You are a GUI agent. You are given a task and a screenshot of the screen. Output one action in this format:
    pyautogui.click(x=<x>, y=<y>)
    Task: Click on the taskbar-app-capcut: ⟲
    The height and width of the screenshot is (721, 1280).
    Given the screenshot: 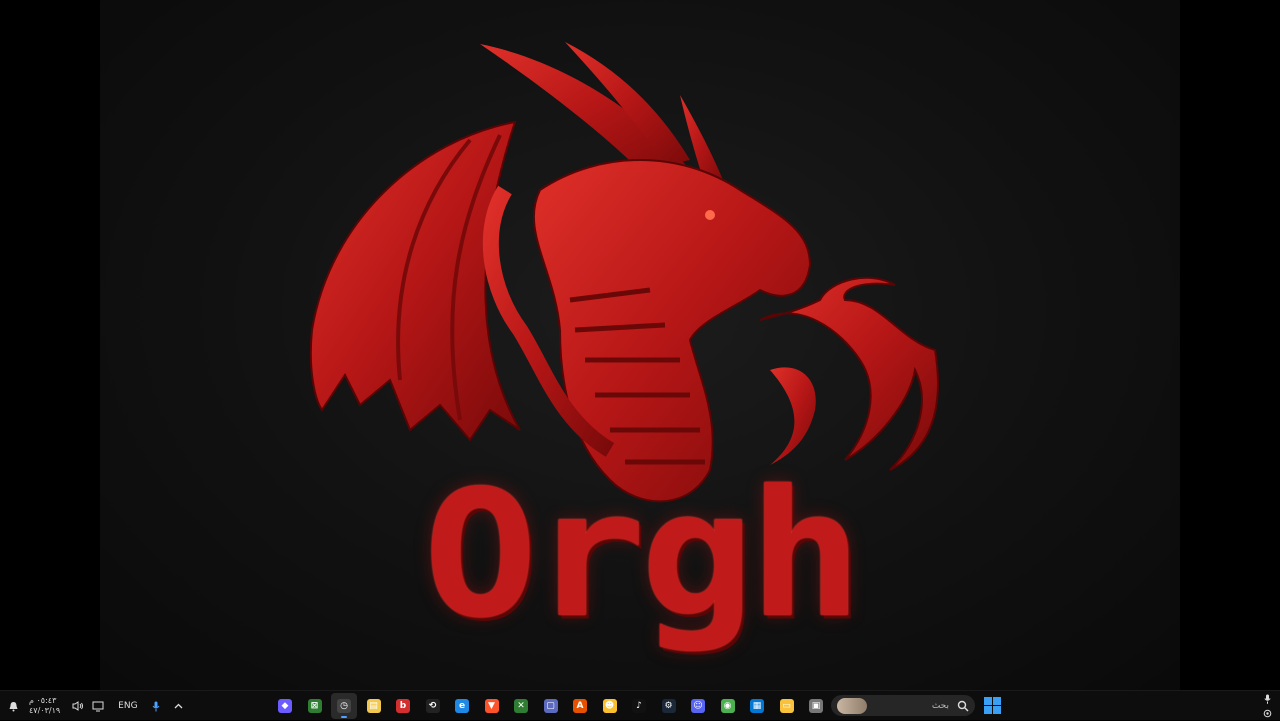 What is the action you would take?
    pyautogui.click(x=433, y=706)
    